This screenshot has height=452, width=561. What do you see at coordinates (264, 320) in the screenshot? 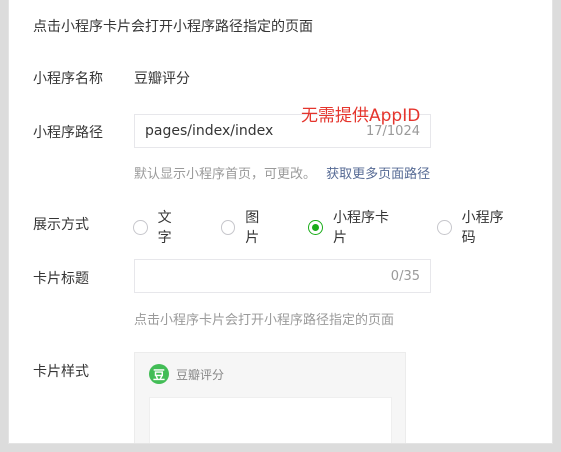
I see `card-title-hint: 点击小程序卡片会打开小程序路径指定的页面` at bounding box center [264, 320].